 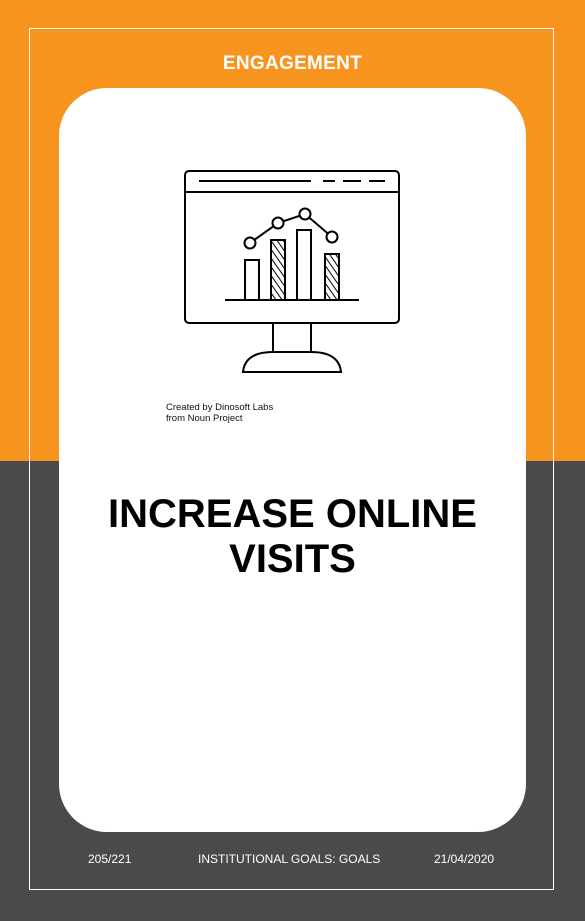 What do you see at coordinates (292, 63) in the screenshot?
I see `category-label: ENGAGEMENT` at bounding box center [292, 63].